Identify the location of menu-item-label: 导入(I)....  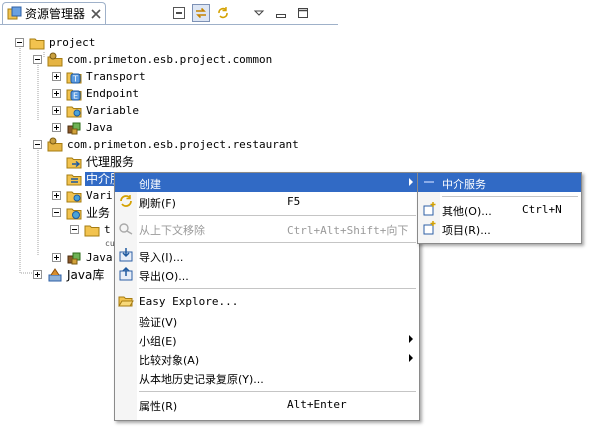
(161, 257).